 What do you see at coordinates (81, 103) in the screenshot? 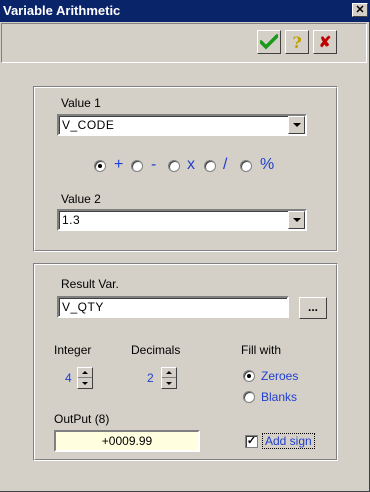
I see `value1-label: Value 1` at bounding box center [81, 103].